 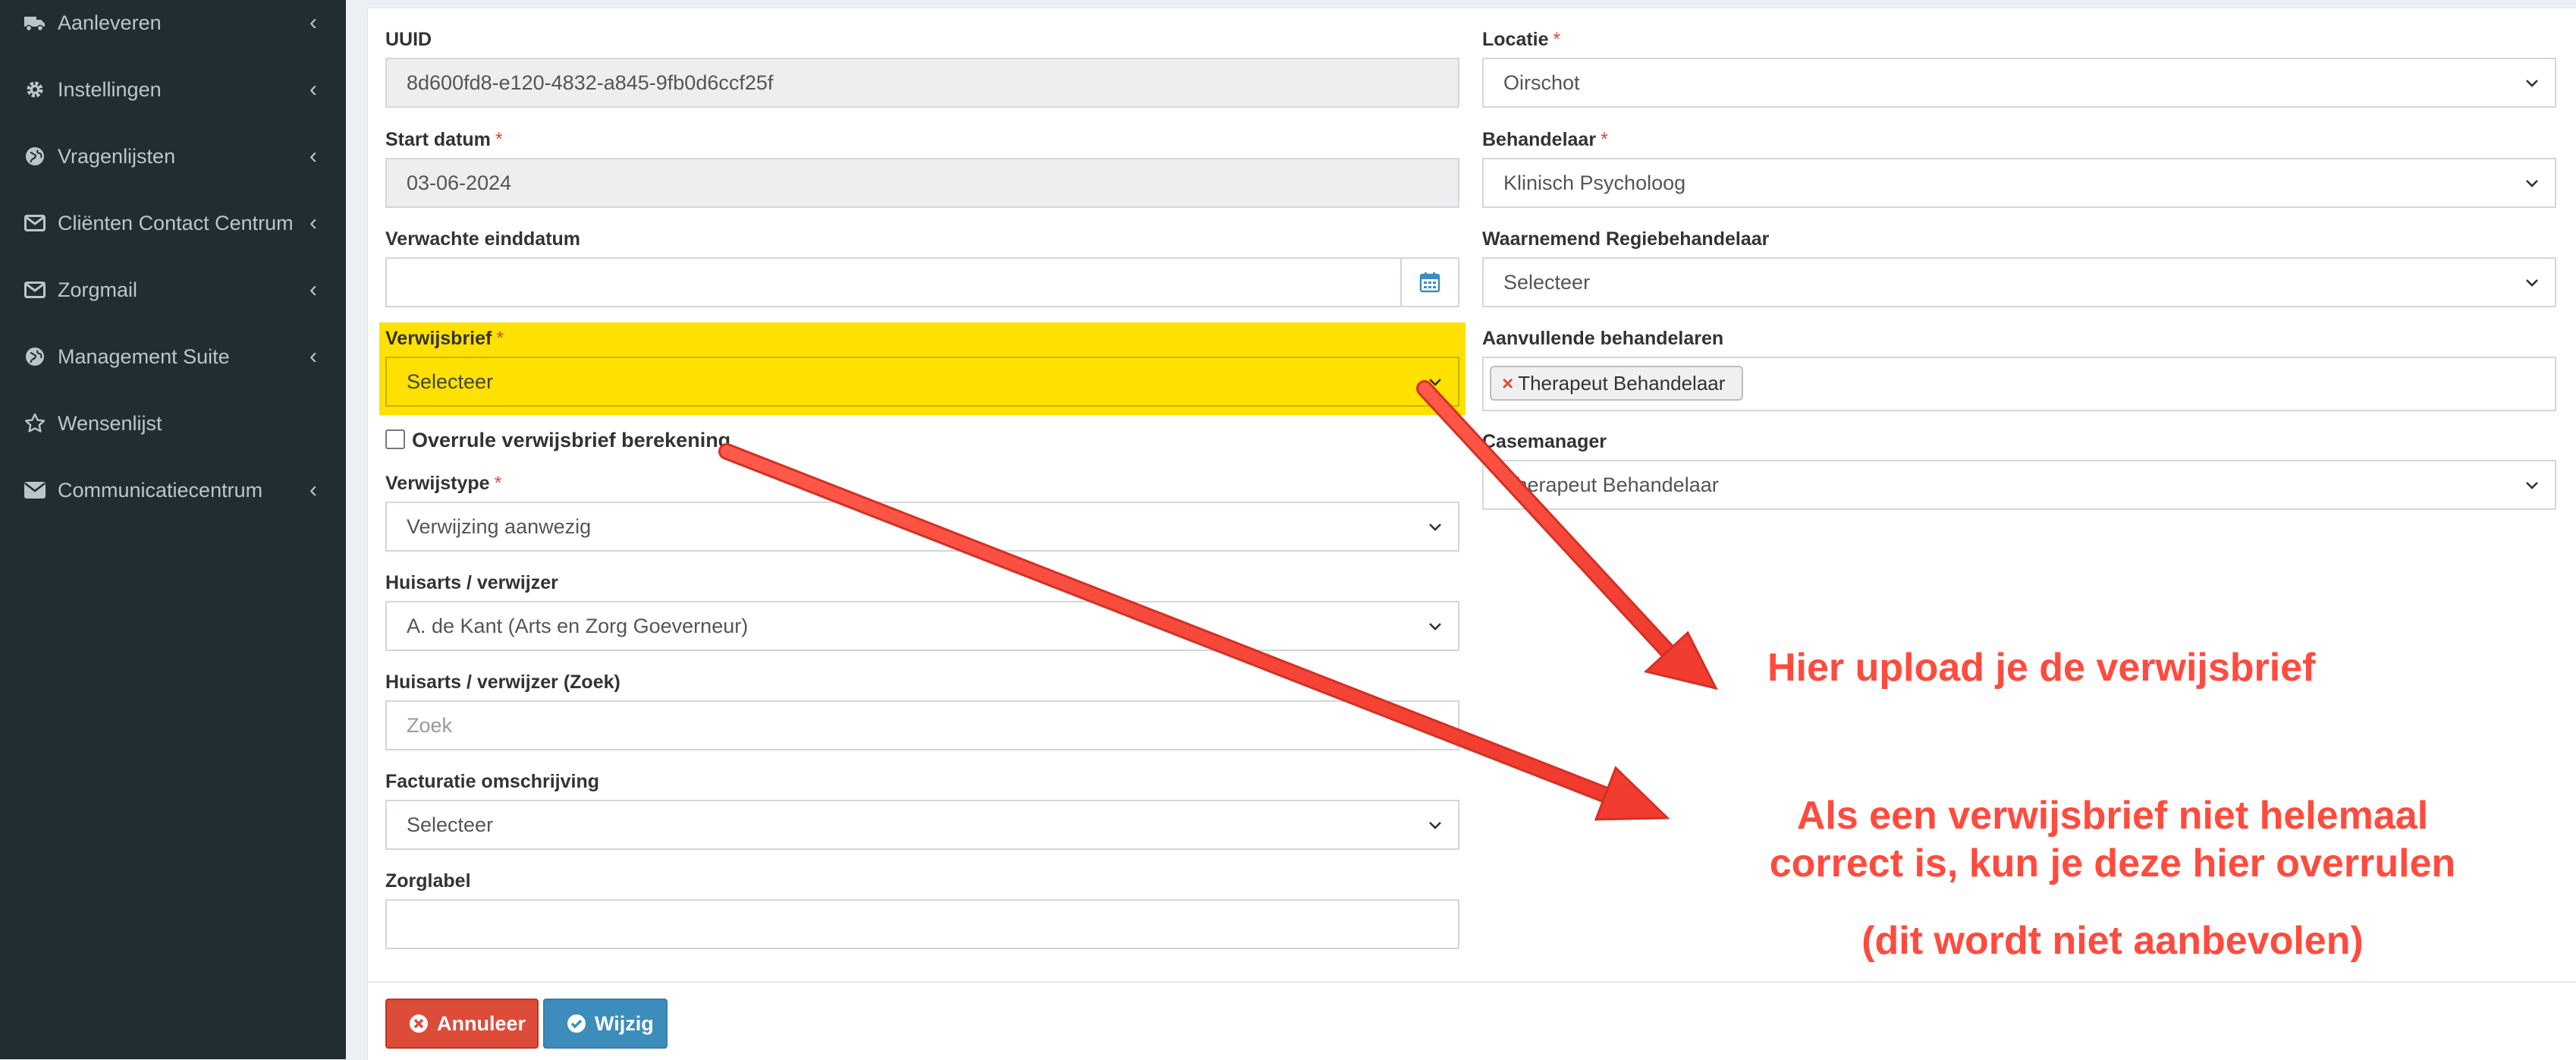 I want to click on zorglabel-label: Zorglabel, so click(x=428, y=881).